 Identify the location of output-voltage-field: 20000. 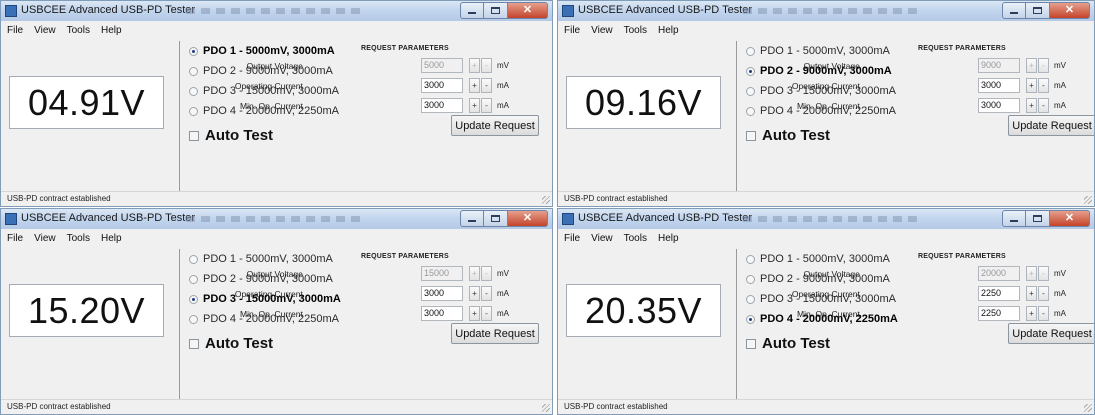
(999, 273).